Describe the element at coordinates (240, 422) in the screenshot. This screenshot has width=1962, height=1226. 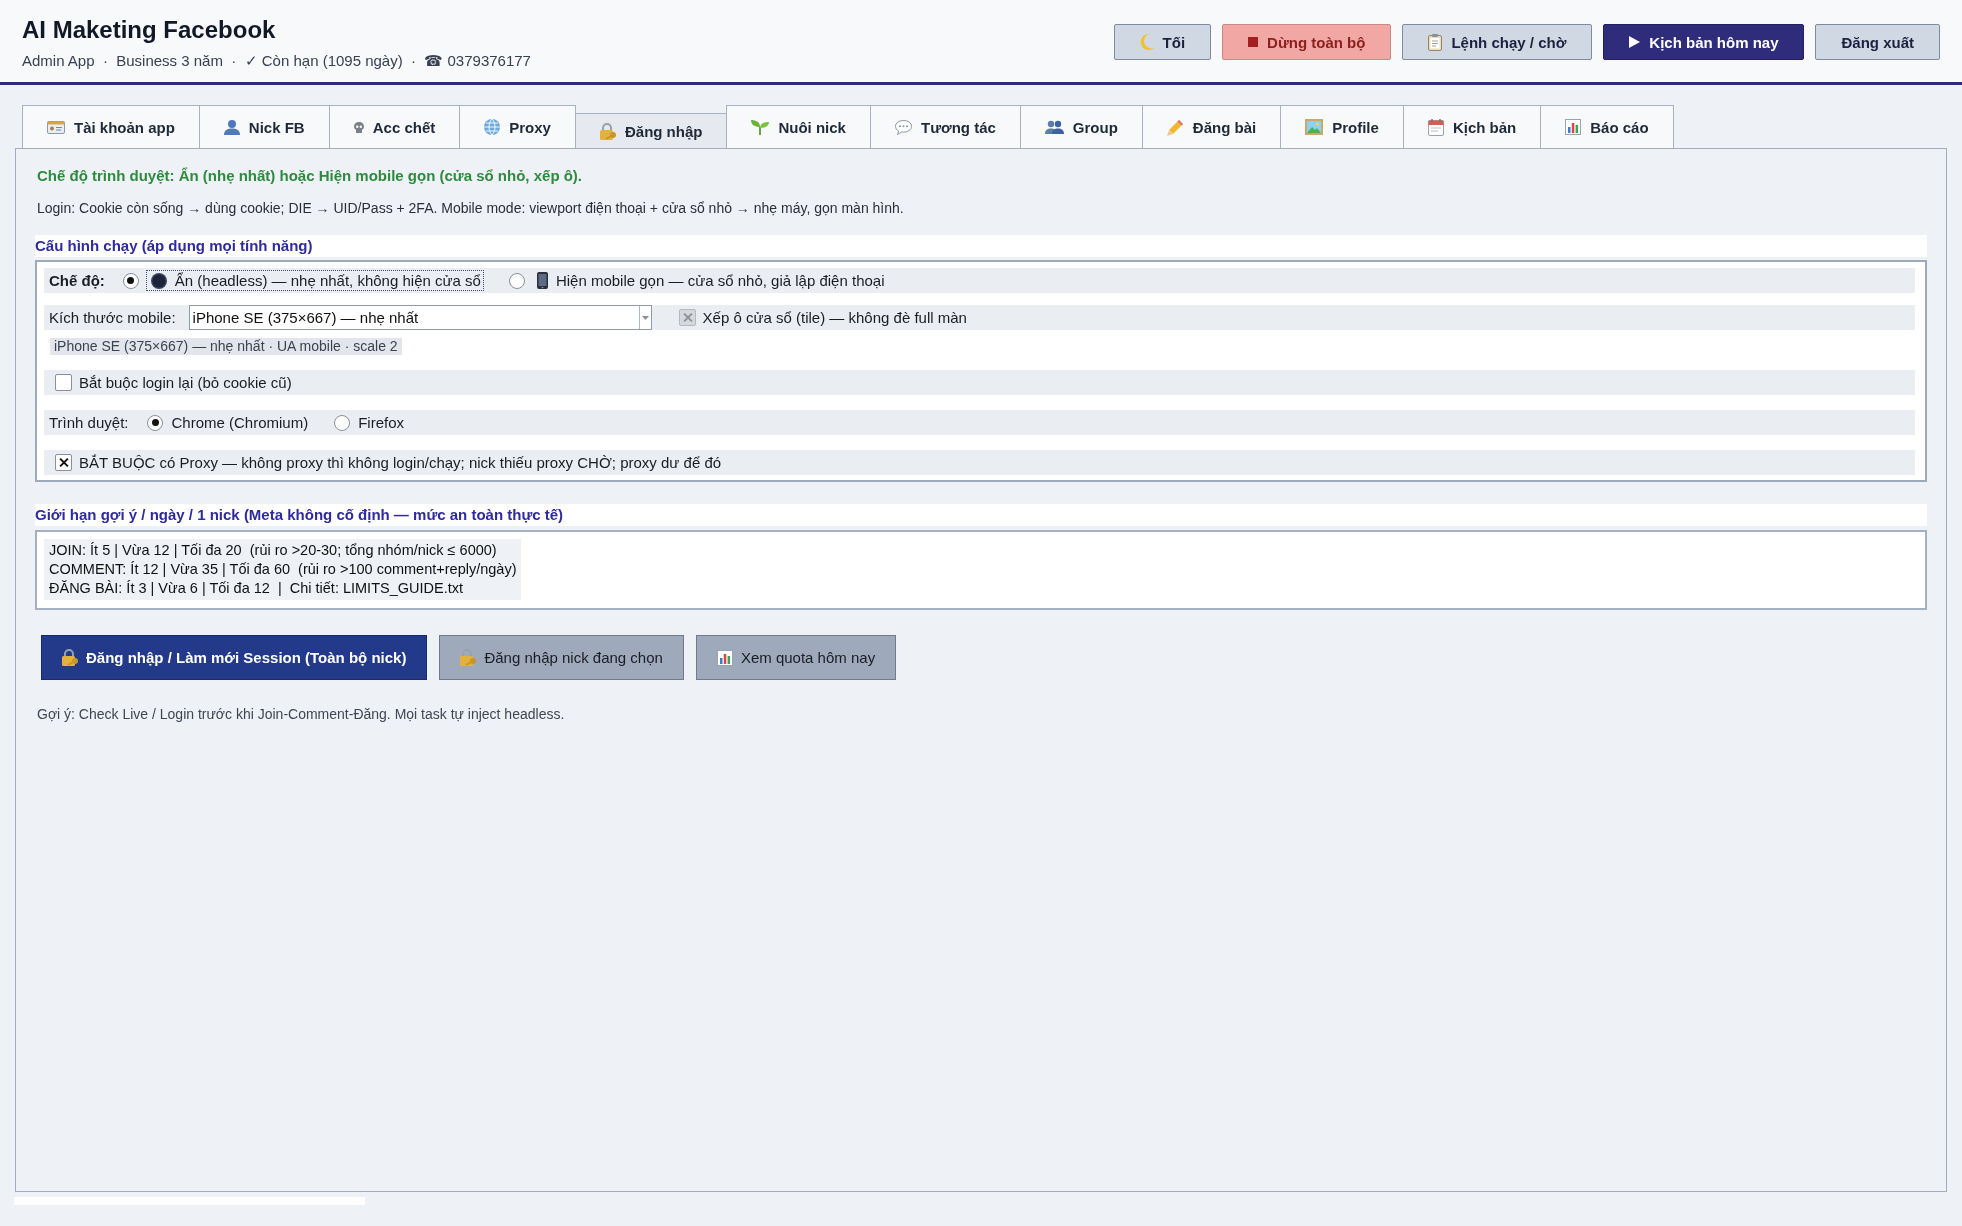
I see `radio-label: Chrome (Chromium)` at that location.